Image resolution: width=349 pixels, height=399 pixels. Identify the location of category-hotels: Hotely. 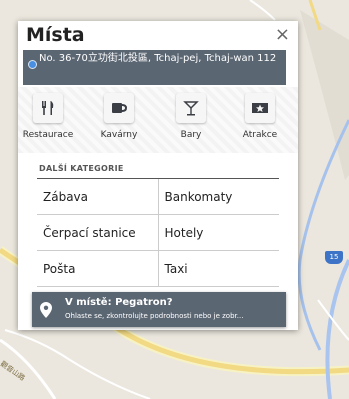
(219, 232).